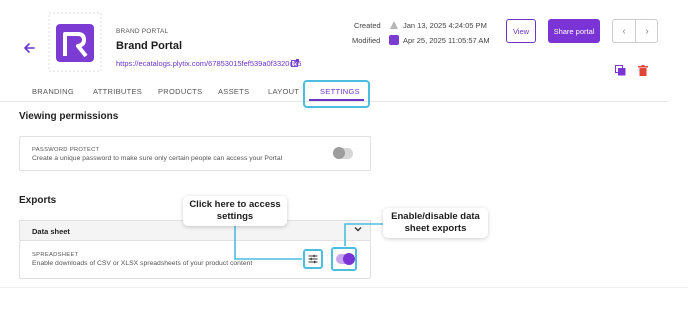 This screenshot has width=688, height=309. What do you see at coordinates (336, 94) in the screenshot?
I see `settings-tab-highlight` at bounding box center [336, 94].